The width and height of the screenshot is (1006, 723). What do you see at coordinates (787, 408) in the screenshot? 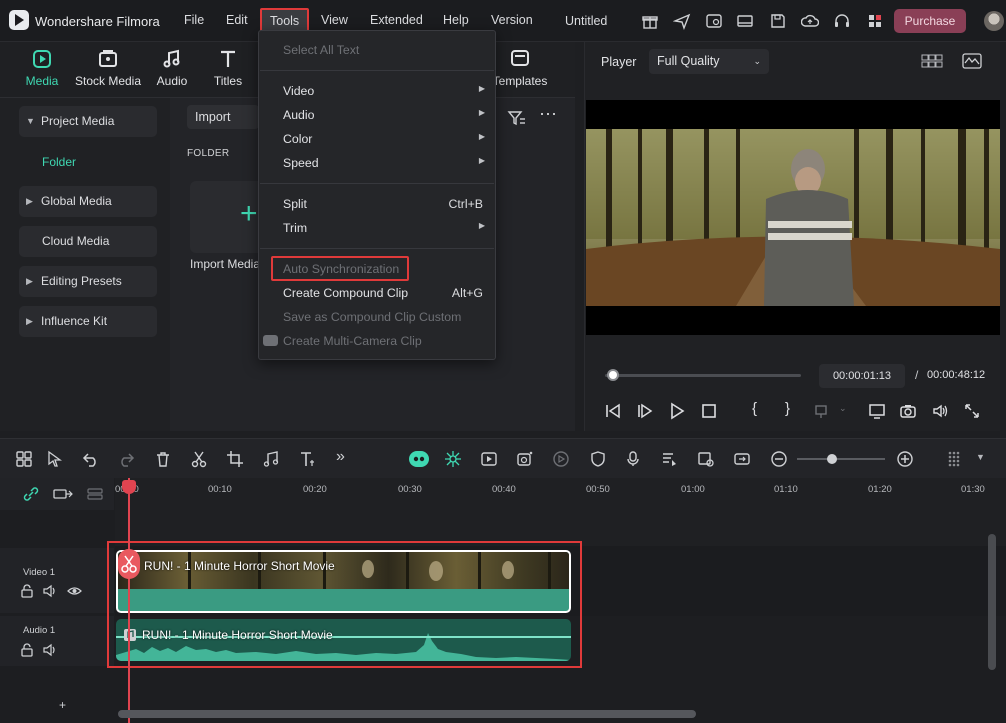
I see `mark-out-icon: }` at bounding box center [787, 408].